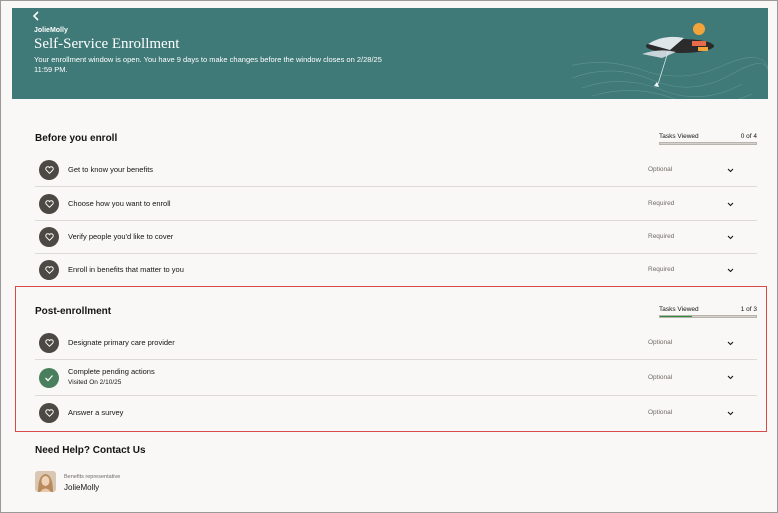 This screenshot has height=513, width=778. Describe the element at coordinates (708, 140) in the screenshot. I see `before-enroll-progress: Tasks Viewed 0 of 4` at that location.